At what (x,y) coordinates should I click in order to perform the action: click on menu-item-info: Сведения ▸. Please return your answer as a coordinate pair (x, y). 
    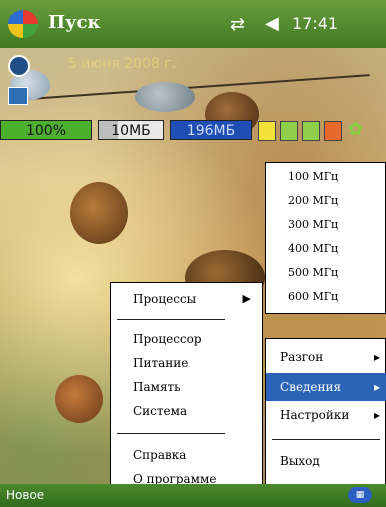
    Looking at the image, I should click on (326, 387).